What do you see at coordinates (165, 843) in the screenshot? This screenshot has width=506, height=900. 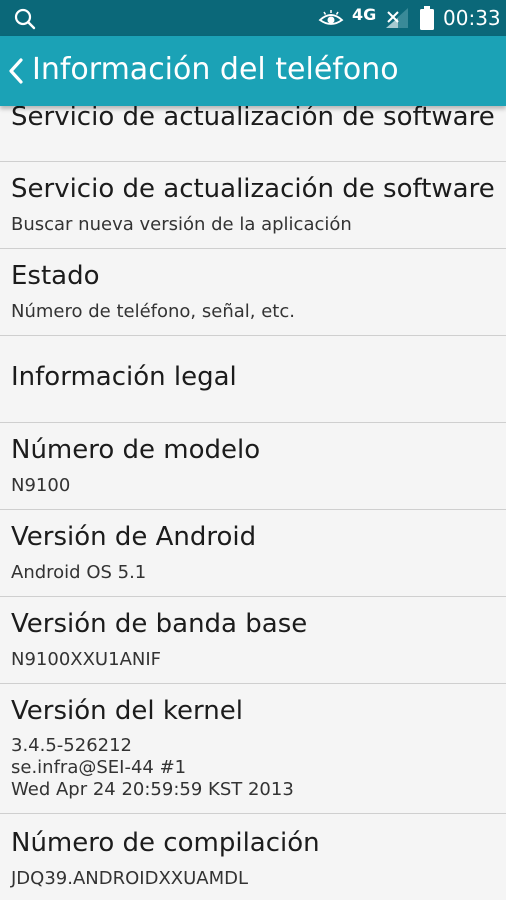 I see `list-item-title: Número de compilación` at bounding box center [165, 843].